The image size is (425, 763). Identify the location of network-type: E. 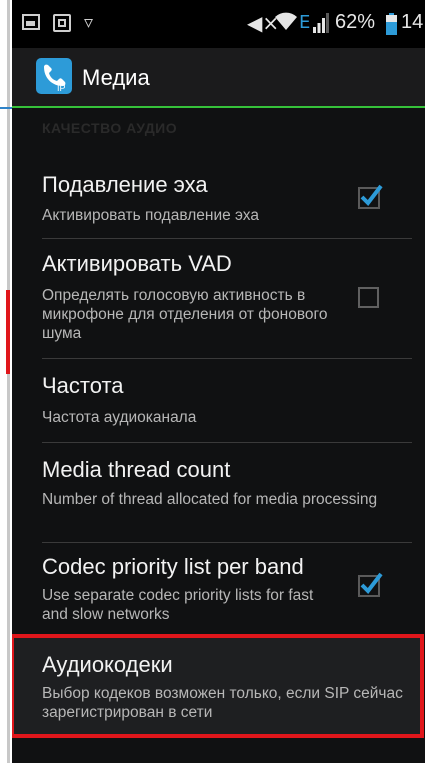
(305, 22).